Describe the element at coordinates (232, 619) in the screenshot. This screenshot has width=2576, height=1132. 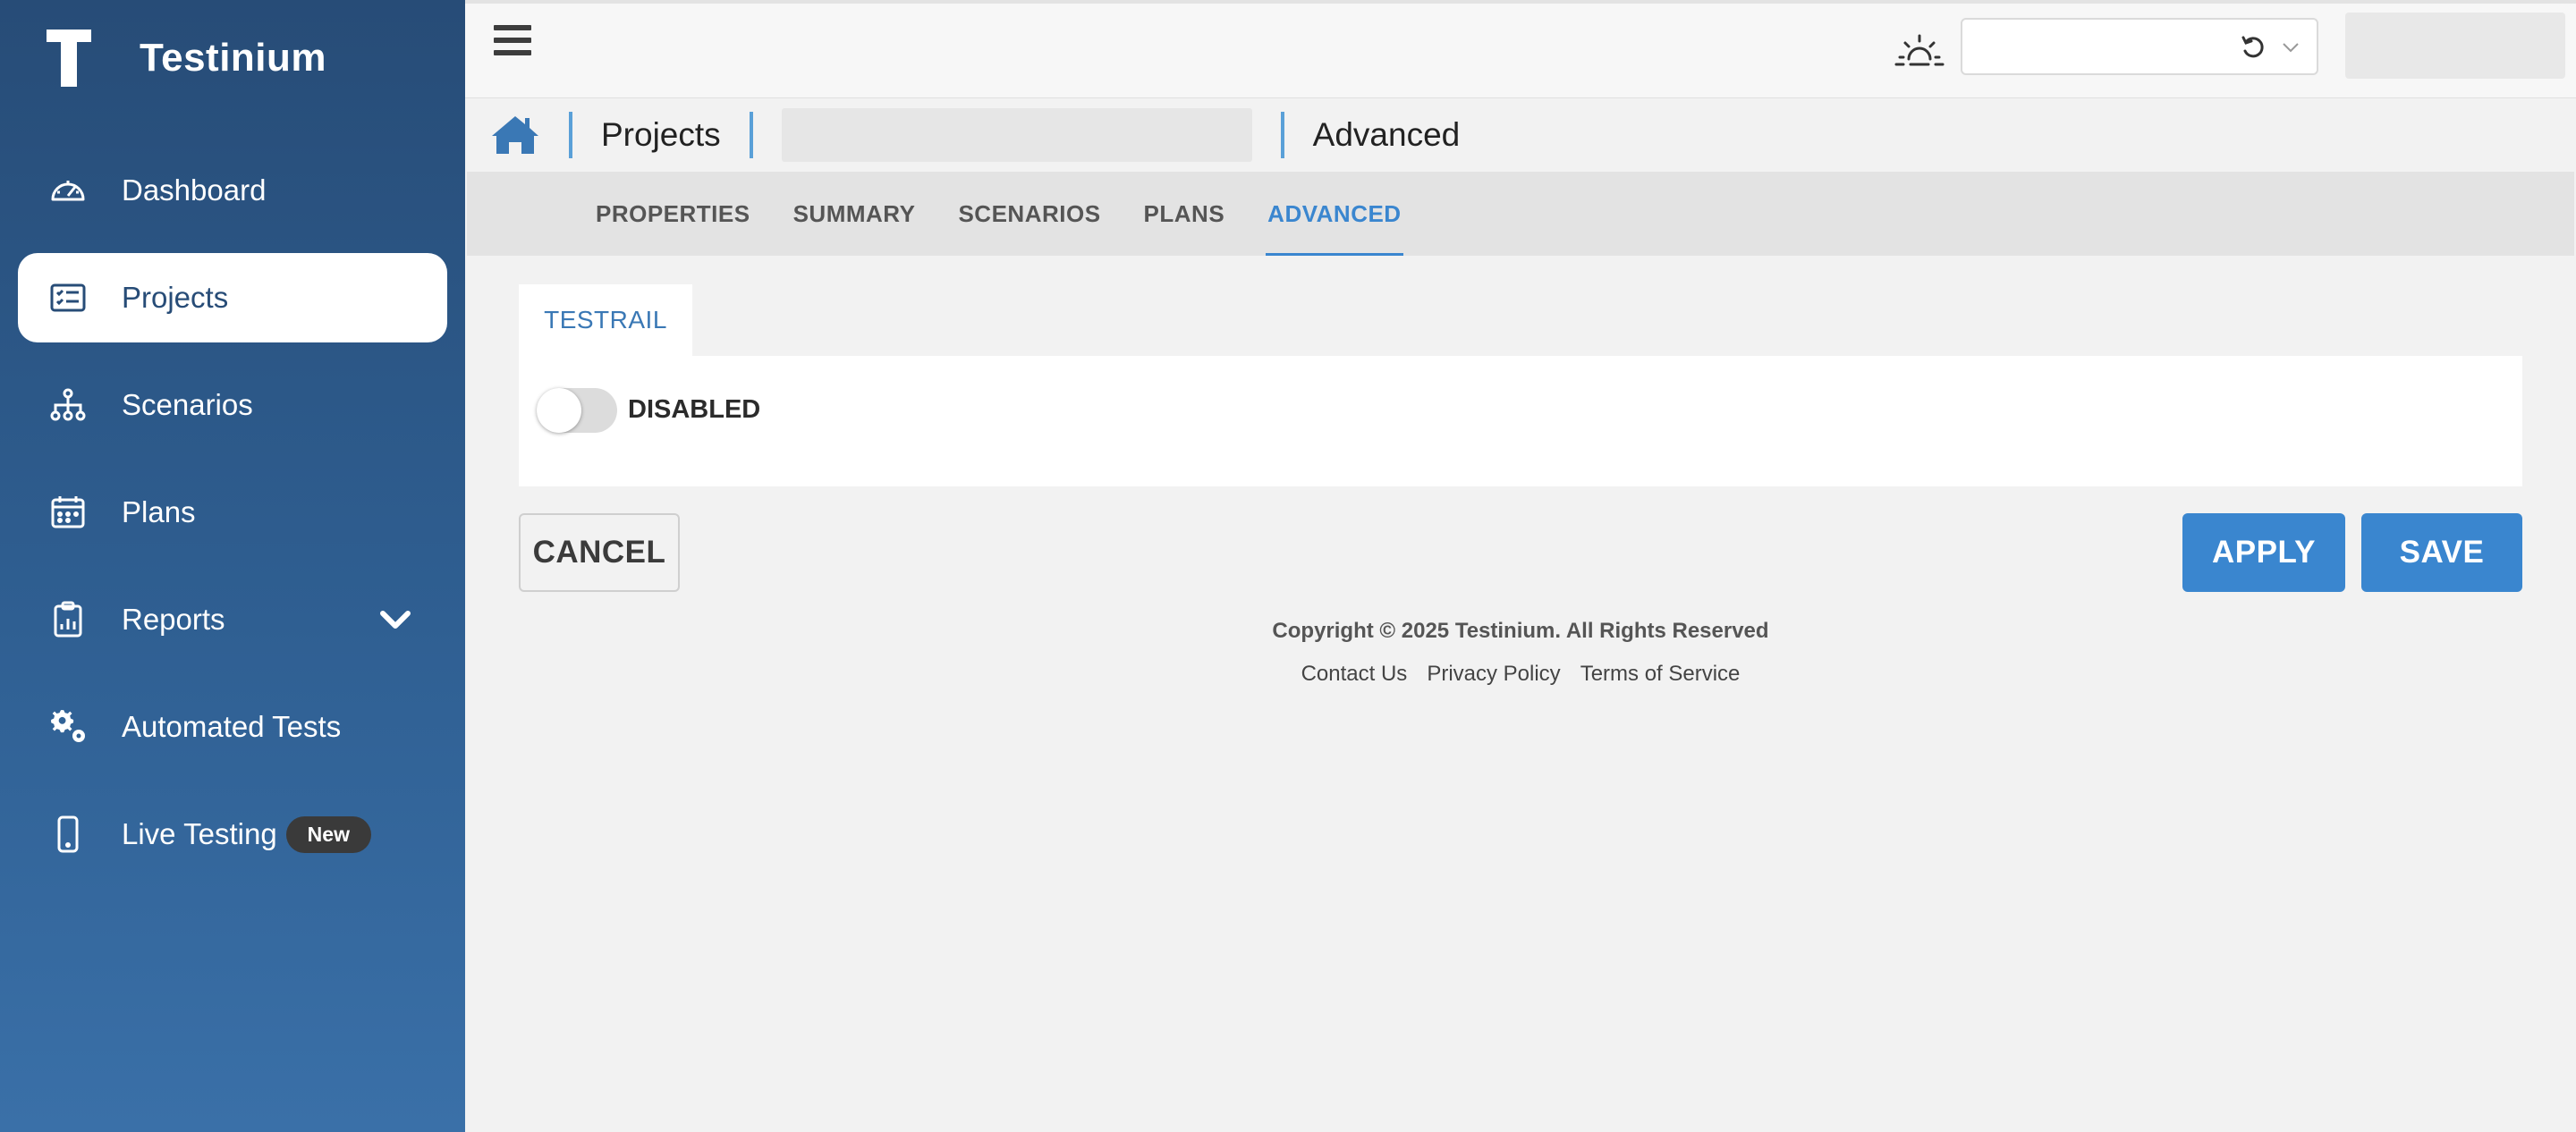
I see `sidebar-item-reports: Reports` at that location.